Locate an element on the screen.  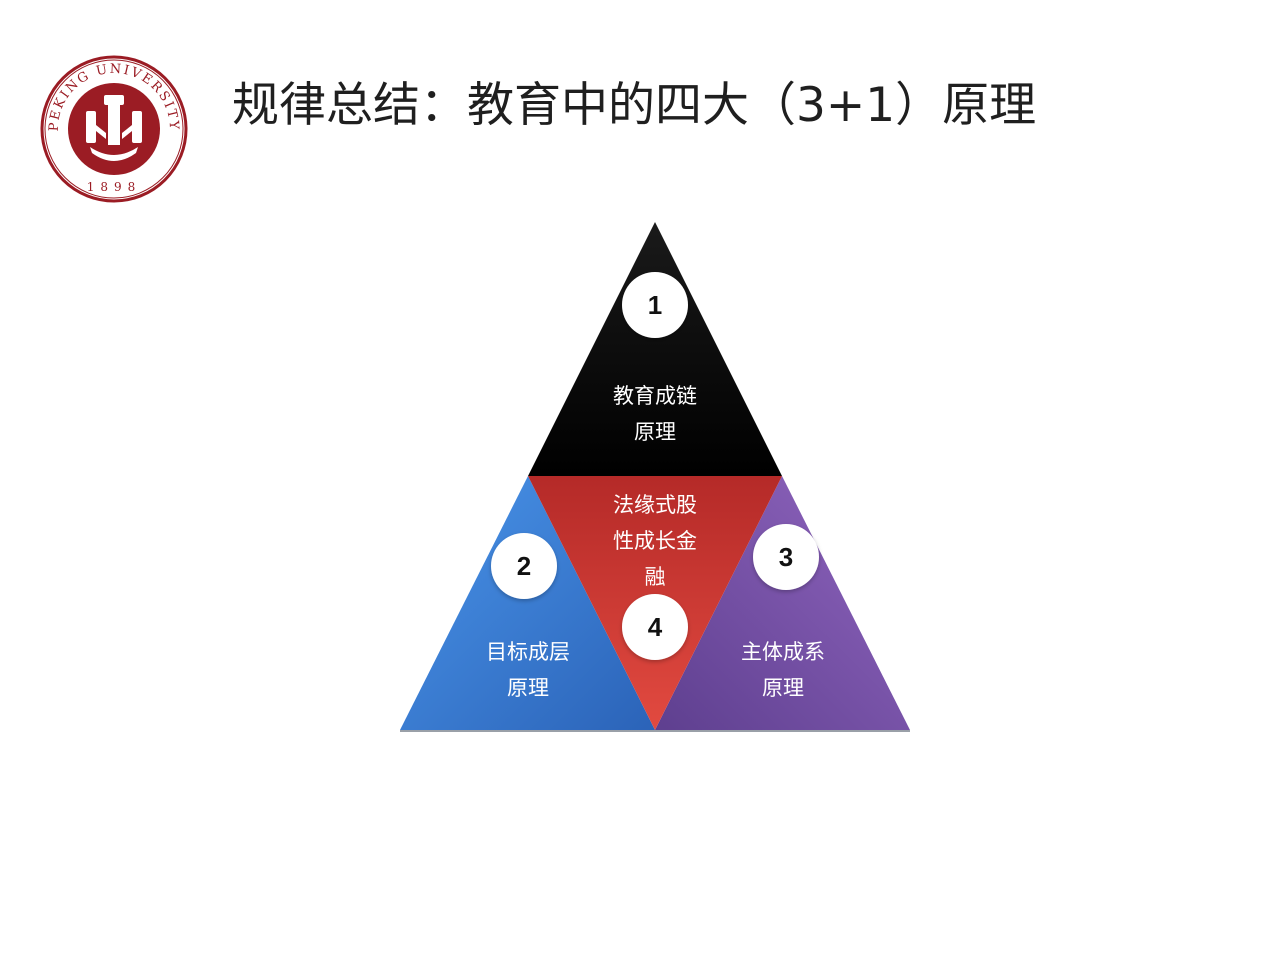
segment-right-label-line-1: 主体成系 is located at coordinates (783, 652).